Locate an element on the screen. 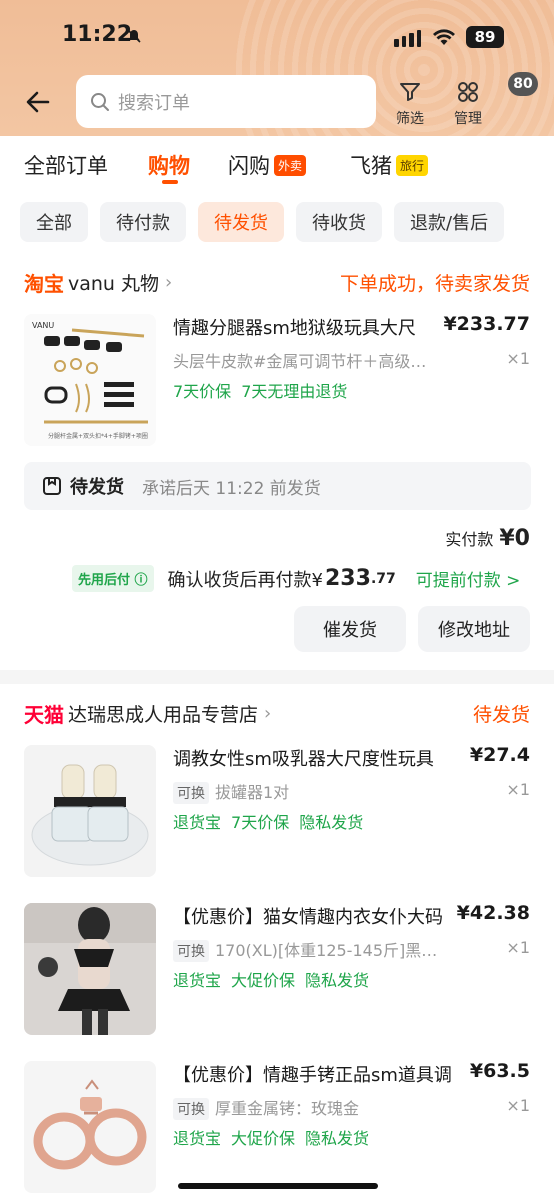  package-icon is located at coordinates (52, 486).